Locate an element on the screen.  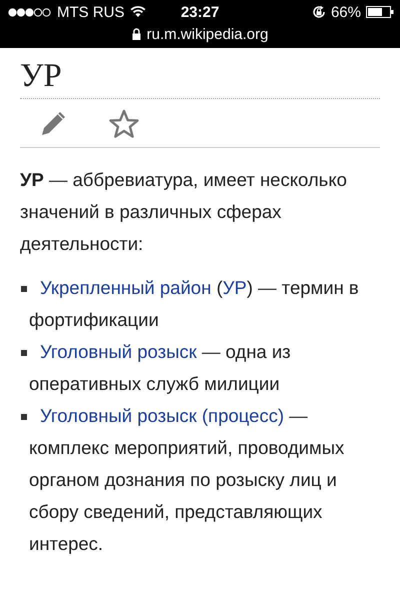
rotation-lock-icon is located at coordinates (319, 12).